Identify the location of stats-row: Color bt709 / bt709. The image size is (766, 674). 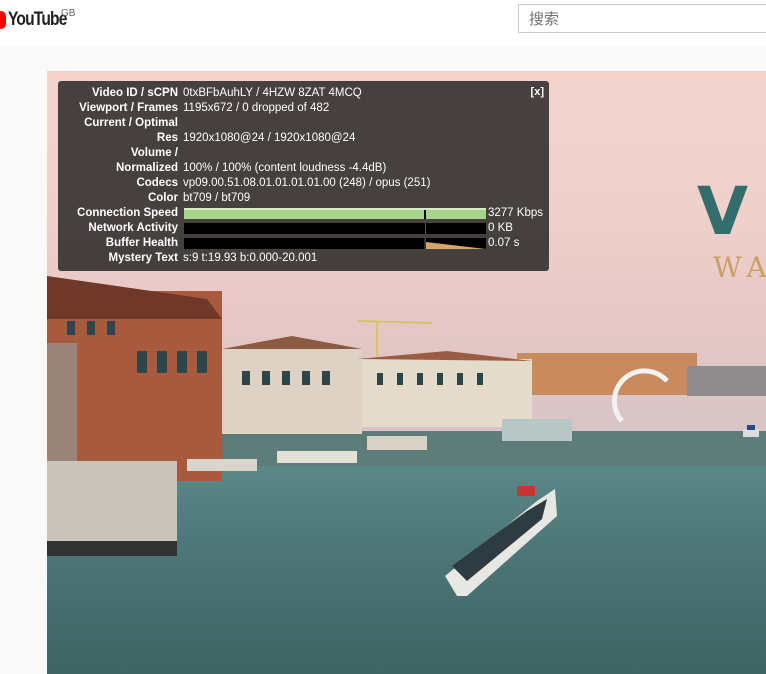
(303, 198).